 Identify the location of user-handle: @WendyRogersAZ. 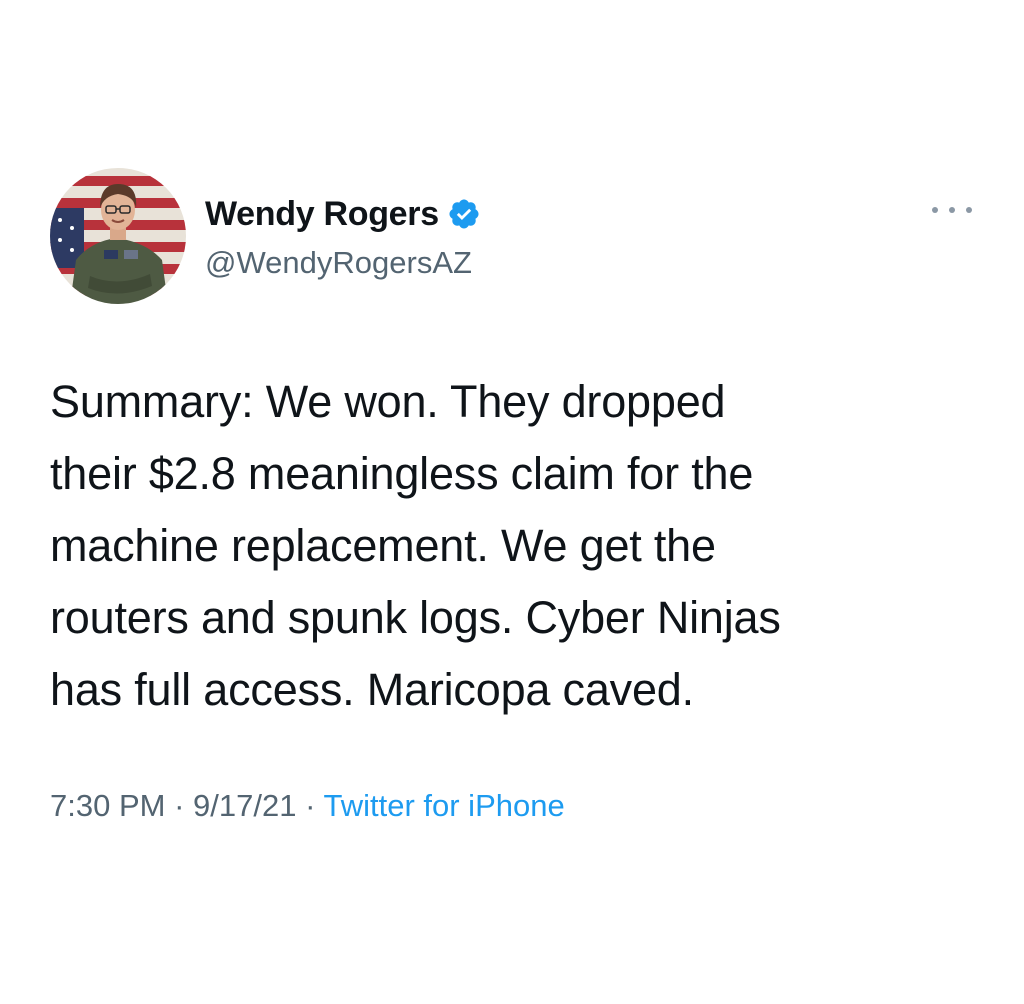
(338, 263).